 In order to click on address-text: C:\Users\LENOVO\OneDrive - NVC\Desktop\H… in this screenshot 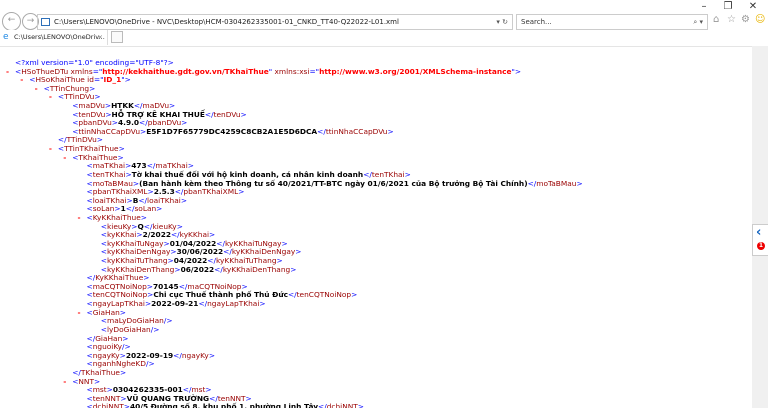, I will do `click(226, 22)`.